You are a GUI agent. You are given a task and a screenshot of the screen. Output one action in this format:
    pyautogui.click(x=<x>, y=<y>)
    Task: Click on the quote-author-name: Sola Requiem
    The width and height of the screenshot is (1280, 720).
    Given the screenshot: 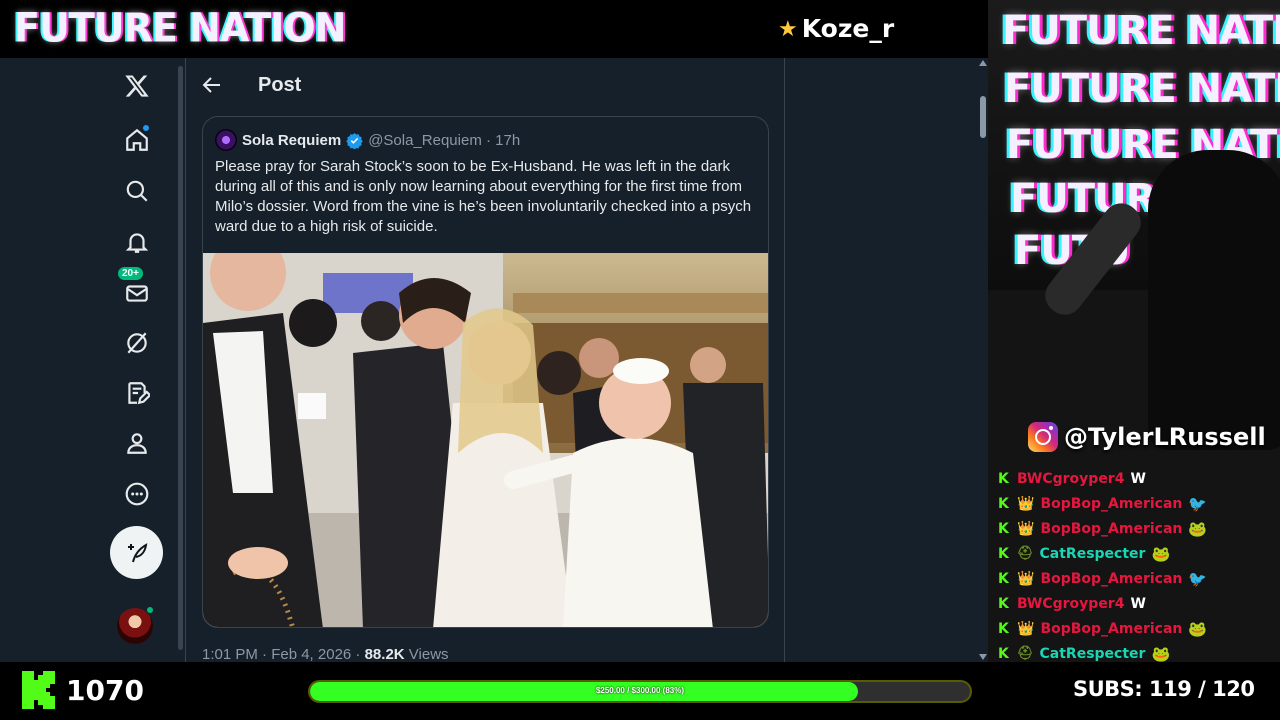 What is the action you would take?
    pyautogui.click(x=291, y=140)
    